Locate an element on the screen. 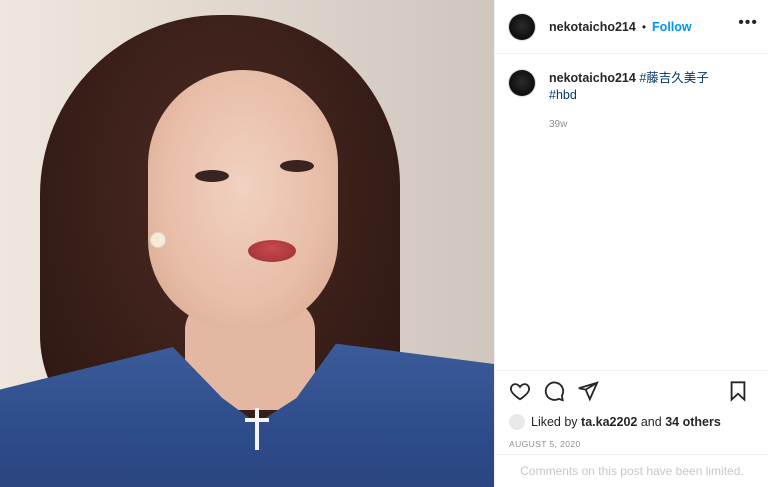 The width and height of the screenshot is (768, 487). photo-lips is located at coordinates (272, 251).